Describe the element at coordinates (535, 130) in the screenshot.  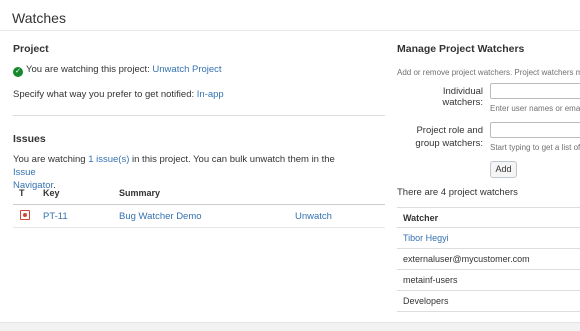
I see `group-watchers-input` at that location.